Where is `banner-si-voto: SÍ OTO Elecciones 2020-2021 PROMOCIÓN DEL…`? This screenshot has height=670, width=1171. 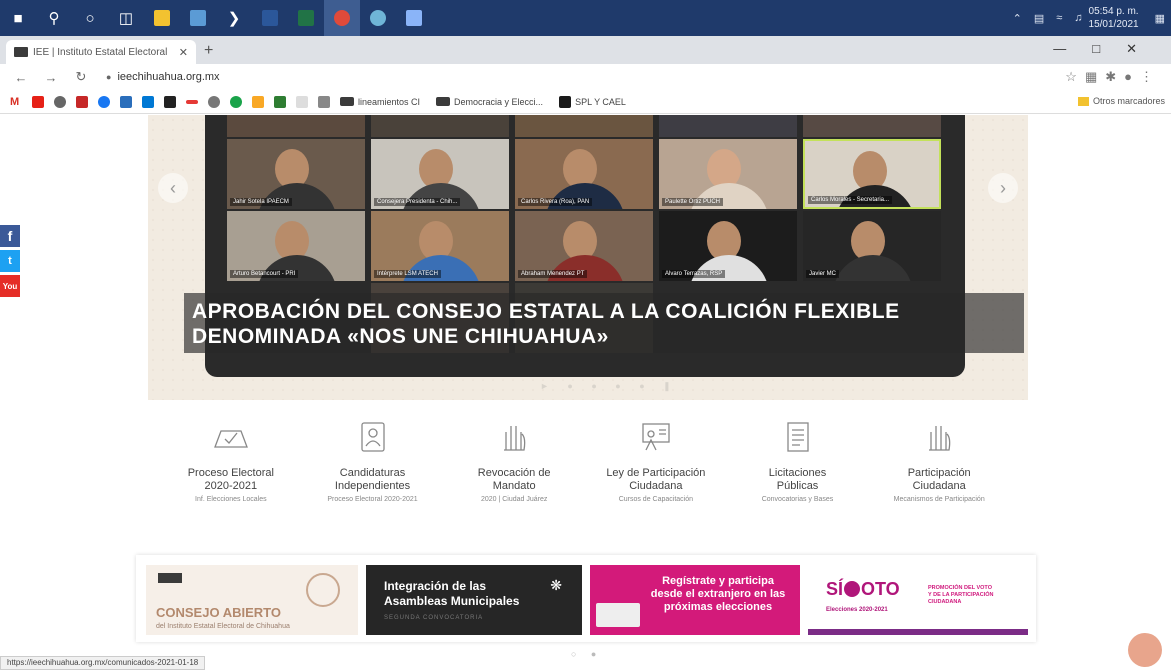
banner-si-voto: SÍ OTO Elecciones 2020-2021 PROMOCIÓN DEL… is located at coordinates (918, 600).